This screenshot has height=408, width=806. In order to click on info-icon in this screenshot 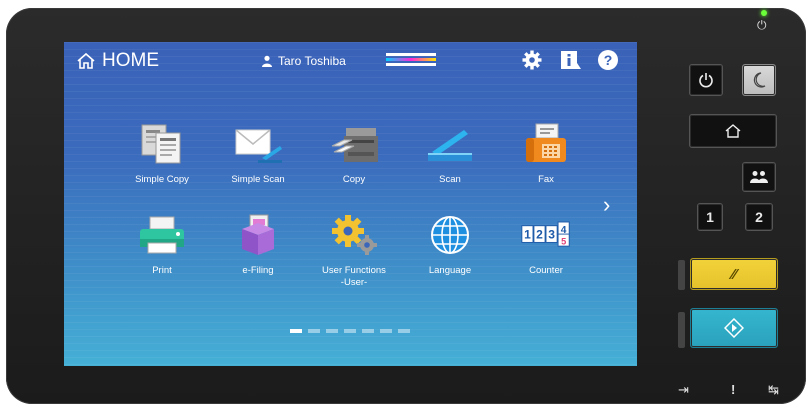, I will do `click(570, 60)`.